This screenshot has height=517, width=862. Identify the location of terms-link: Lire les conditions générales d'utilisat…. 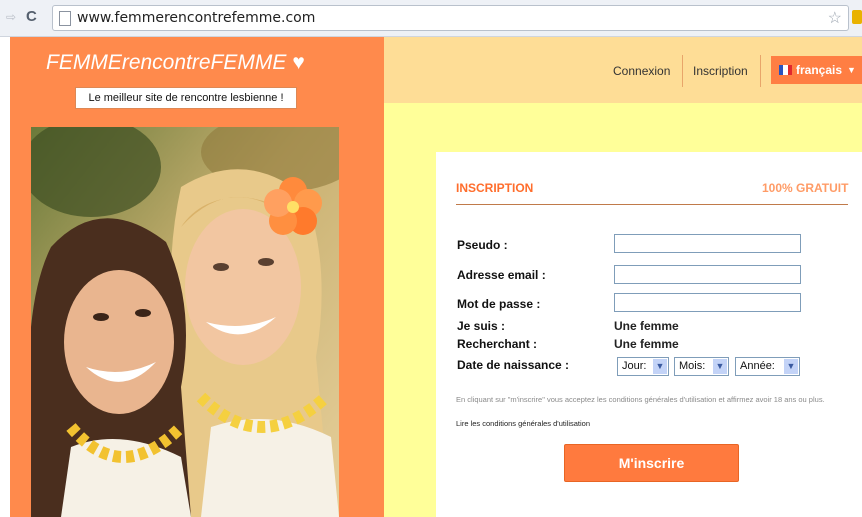
(523, 423).